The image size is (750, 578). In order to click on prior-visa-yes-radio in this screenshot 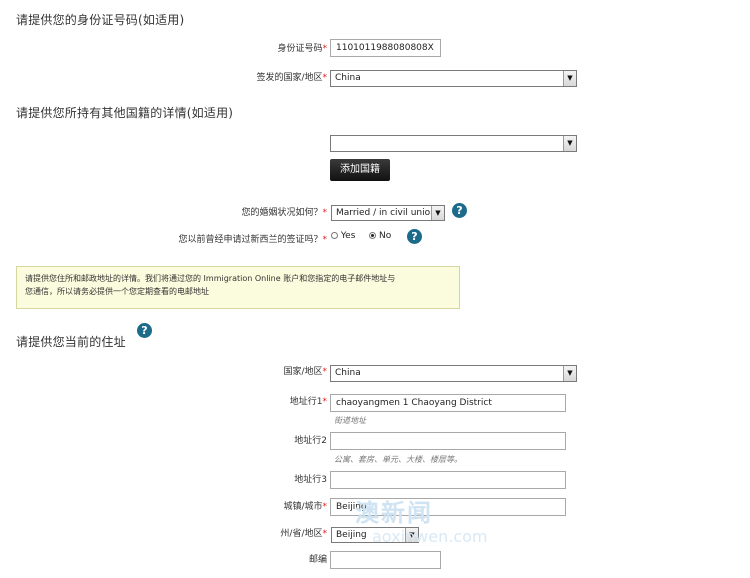, I will do `click(334, 235)`.